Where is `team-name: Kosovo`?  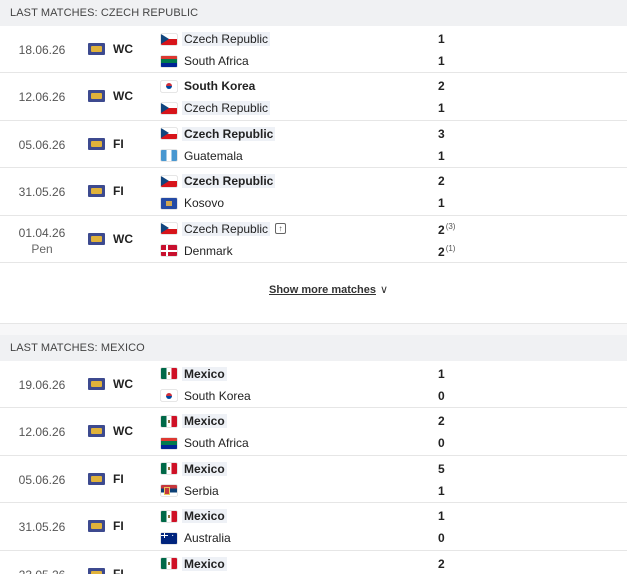
team-name: Kosovo is located at coordinates (204, 203).